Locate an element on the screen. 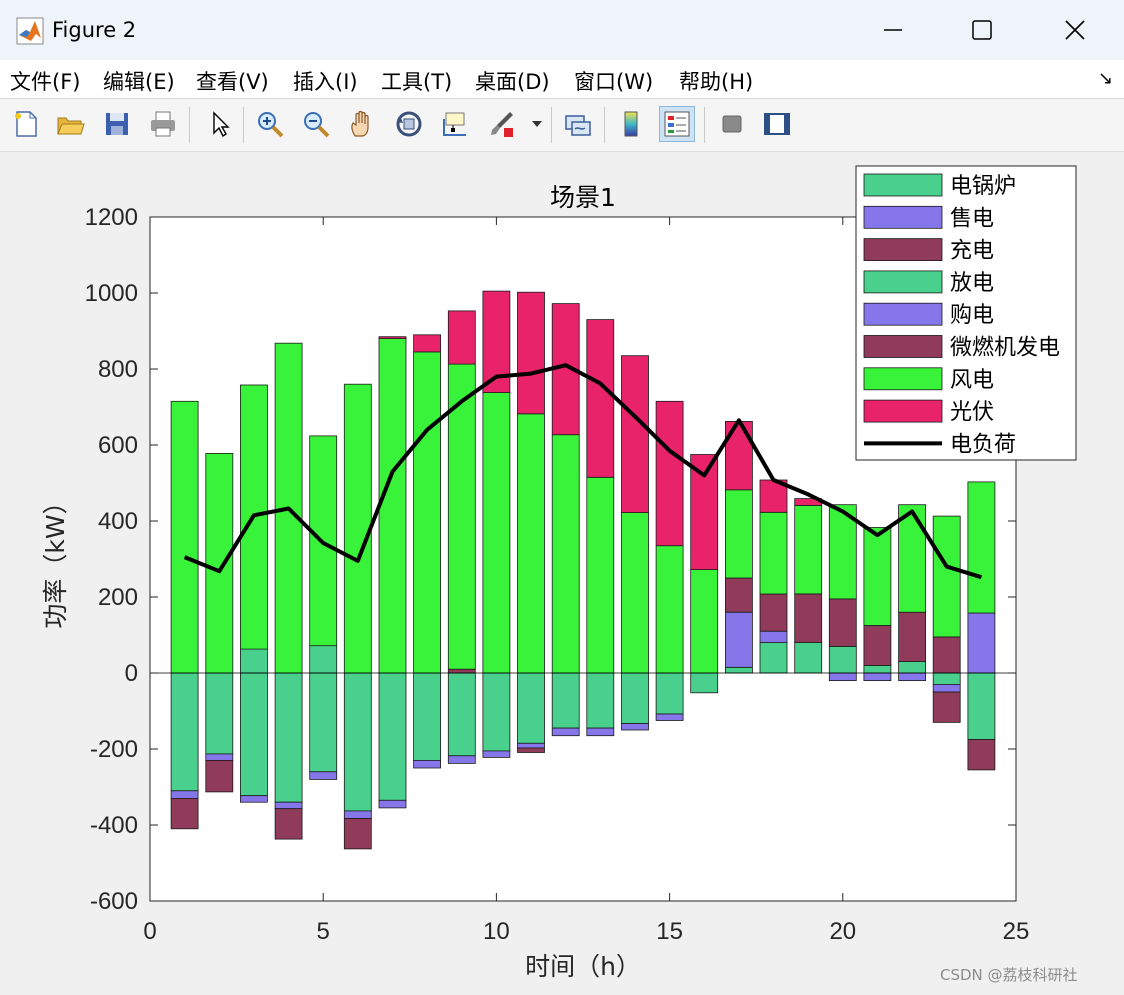 The width and height of the screenshot is (1124, 995). maximize-button is located at coordinates (982, 30).